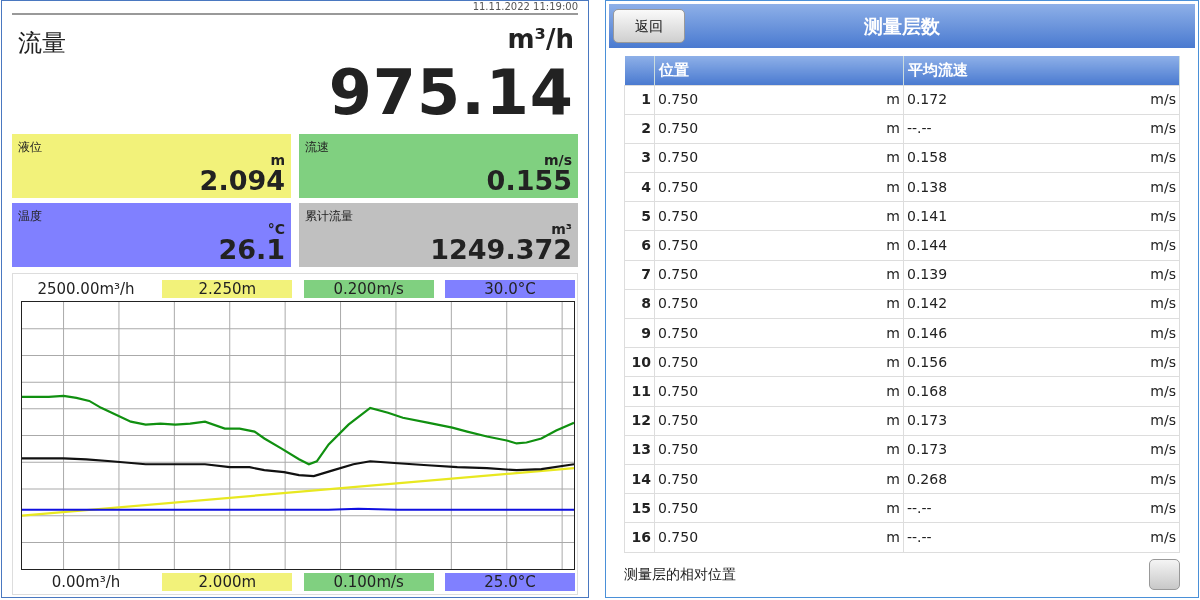 The image size is (1200, 600). Describe the element at coordinates (227, 582) in the screenshot. I see `scale-min-label: 2.000m` at that location.